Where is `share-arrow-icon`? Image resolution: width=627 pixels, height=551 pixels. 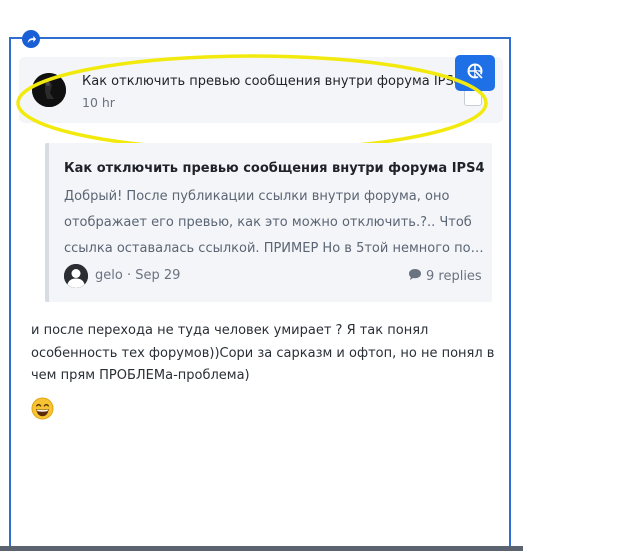
share-arrow-icon is located at coordinates (31, 39).